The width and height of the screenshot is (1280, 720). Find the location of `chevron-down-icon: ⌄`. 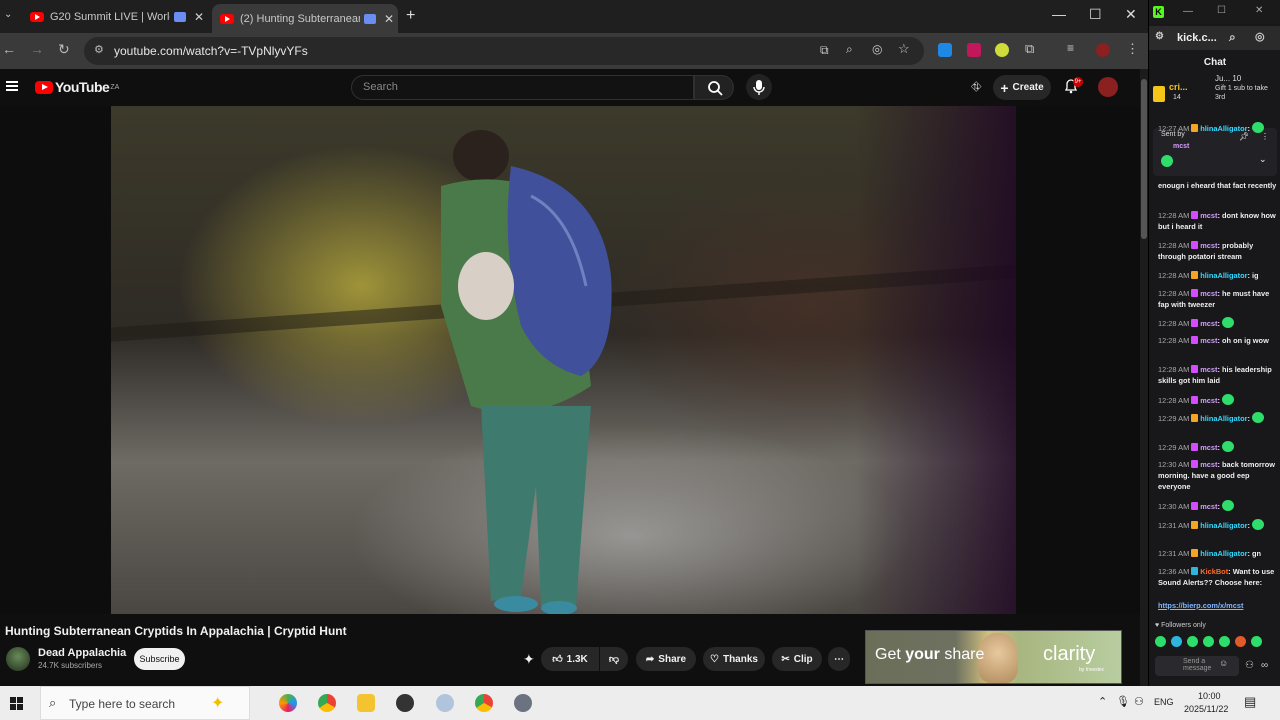

chevron-down-icon: ⌄ is located at coordinates (1263, 159).